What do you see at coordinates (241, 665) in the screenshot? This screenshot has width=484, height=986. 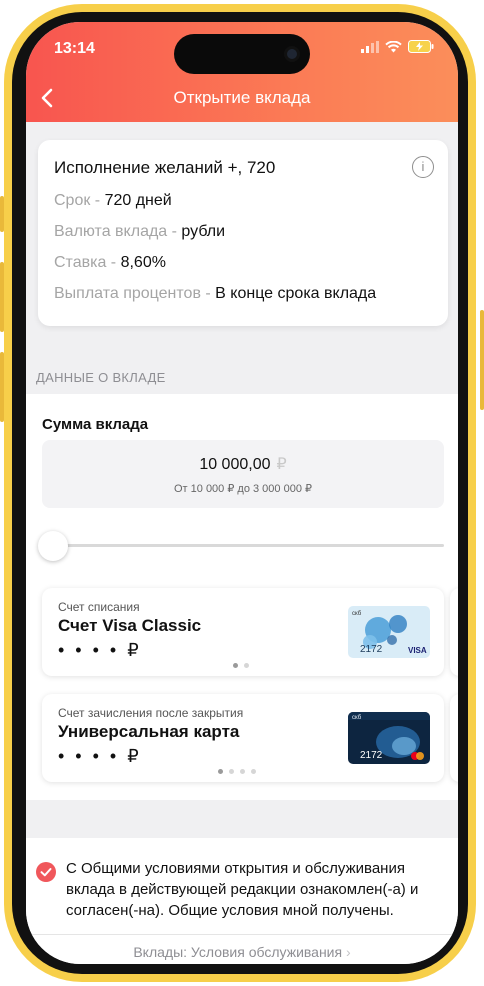 I see `debit-pager` at bounding box center [241, 665].